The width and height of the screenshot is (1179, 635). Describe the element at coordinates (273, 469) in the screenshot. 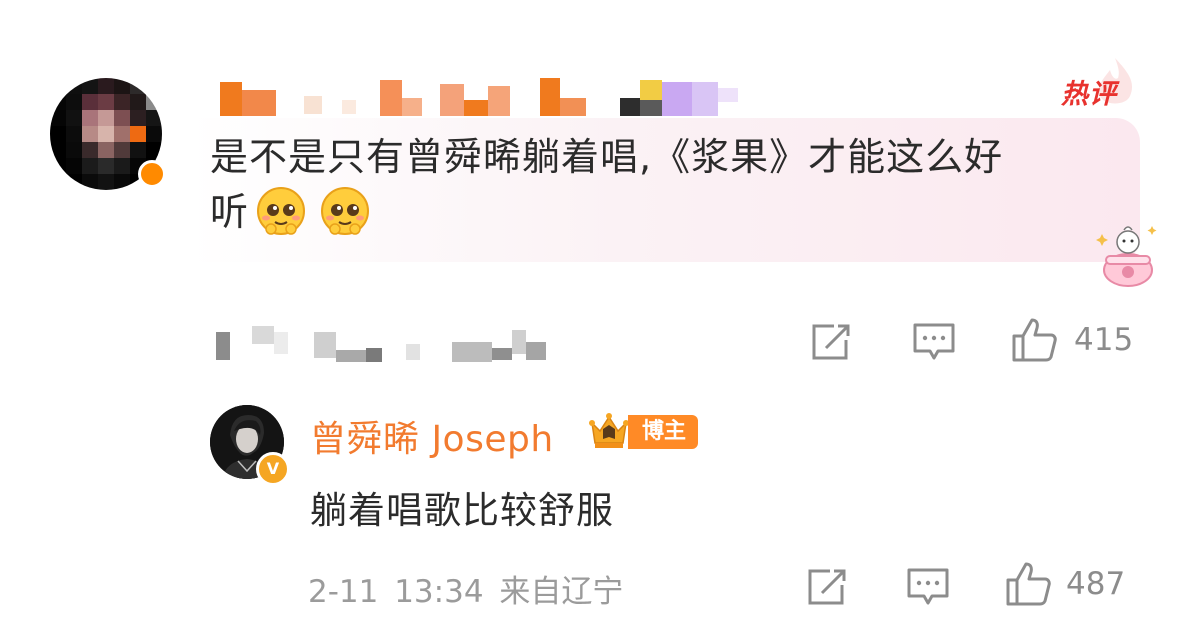

I see `verified-badge-icon: V` at that location.